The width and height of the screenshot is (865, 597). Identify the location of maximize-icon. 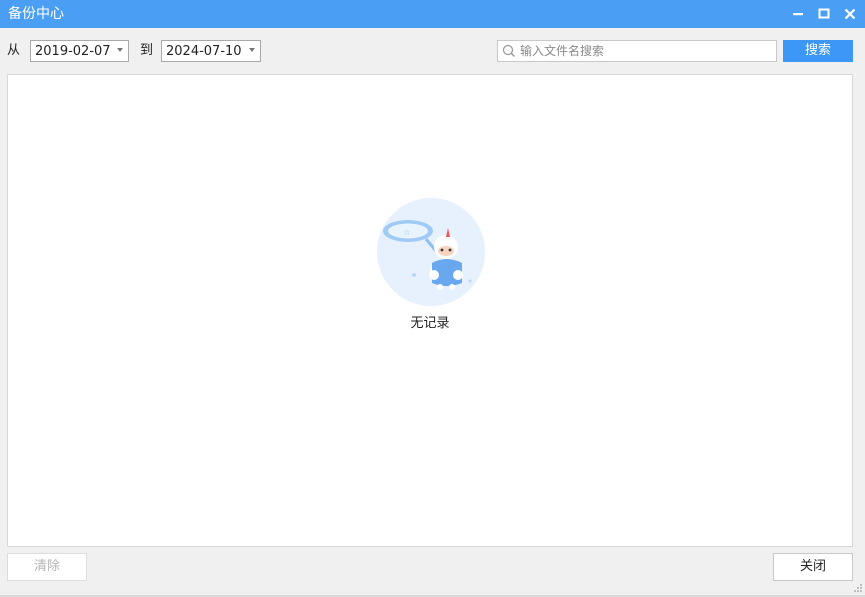
(824, 13).